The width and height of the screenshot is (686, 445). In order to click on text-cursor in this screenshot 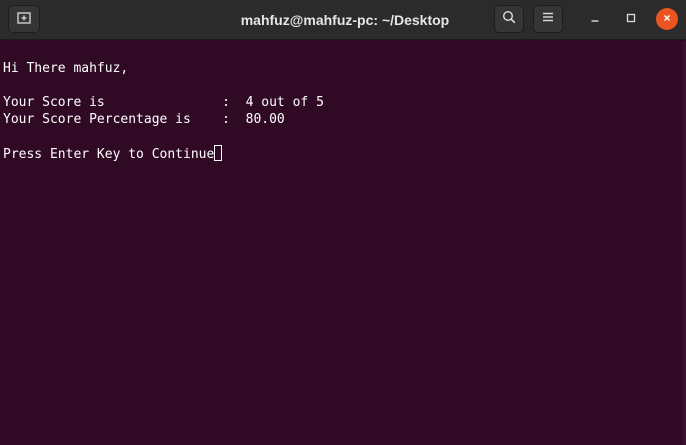, I will do `click(218, 153)`.